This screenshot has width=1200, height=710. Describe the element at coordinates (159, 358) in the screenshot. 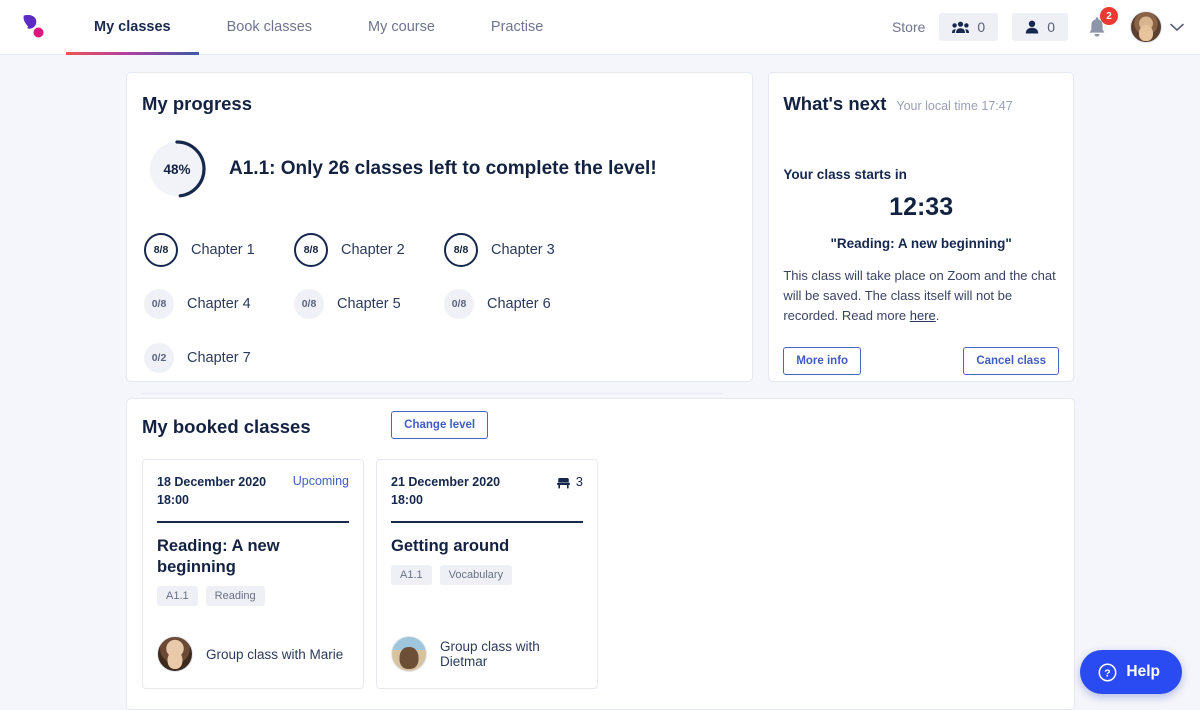

I see `chapter-progress-circle: 0/2` at that location.